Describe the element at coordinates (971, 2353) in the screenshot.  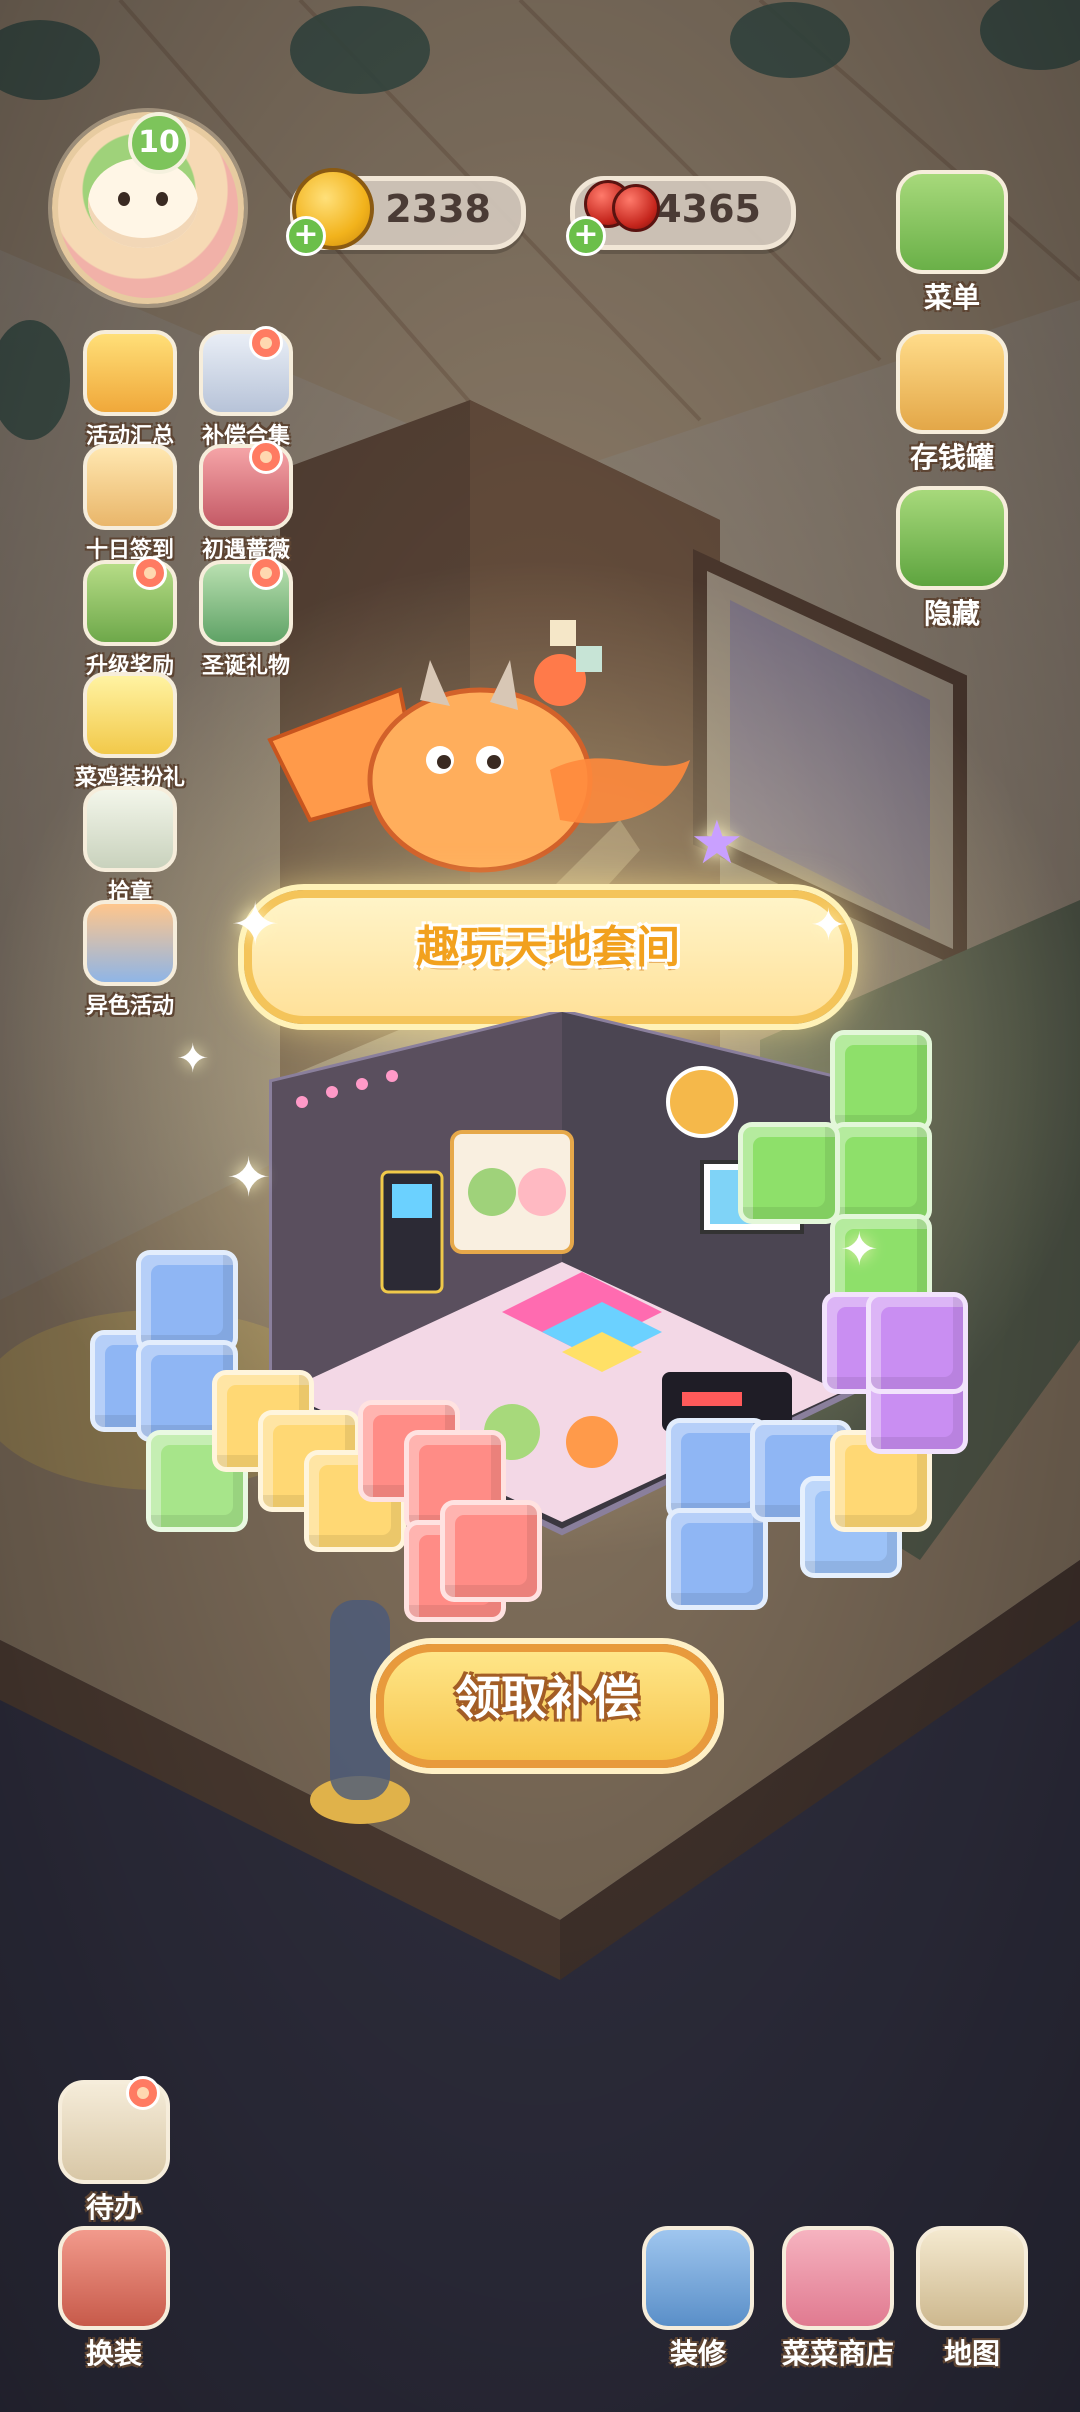
I see `map-label: 地图` at that location.